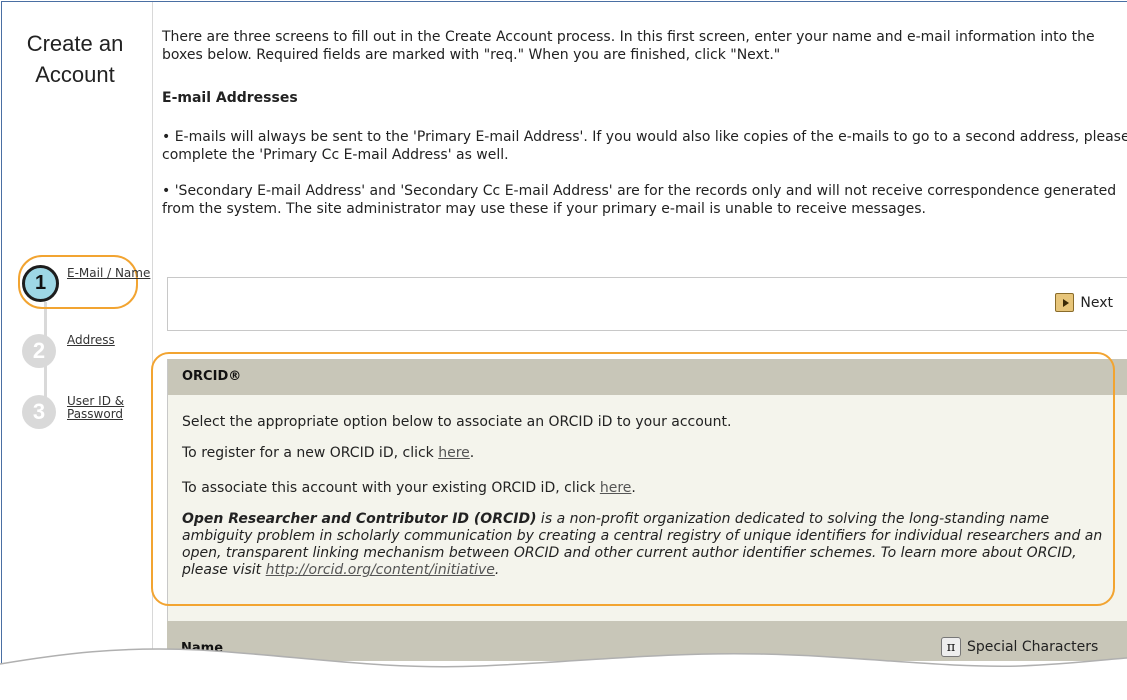 The width and height of the screenshot is (1127, 700). What do you see at coordinates (472, 453) in the screenshot?
I see `orcid-register-suffix: .` at bounding box center [472, 453].